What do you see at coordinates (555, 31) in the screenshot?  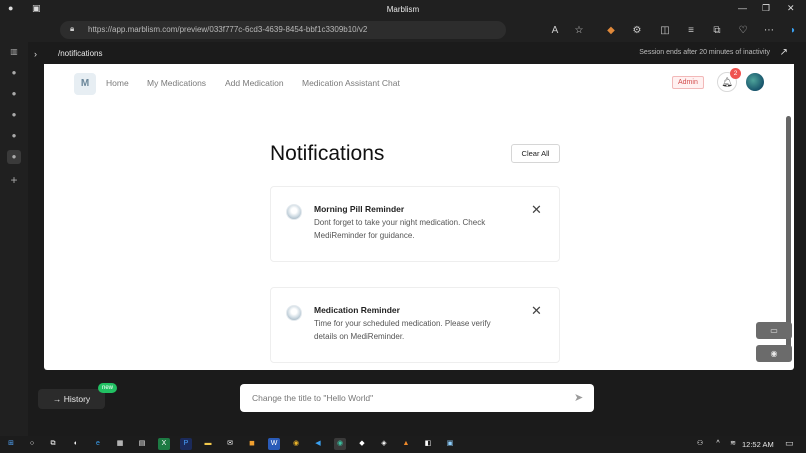 I see `read-aloud-icon: A` at bounding box center [555, 31].